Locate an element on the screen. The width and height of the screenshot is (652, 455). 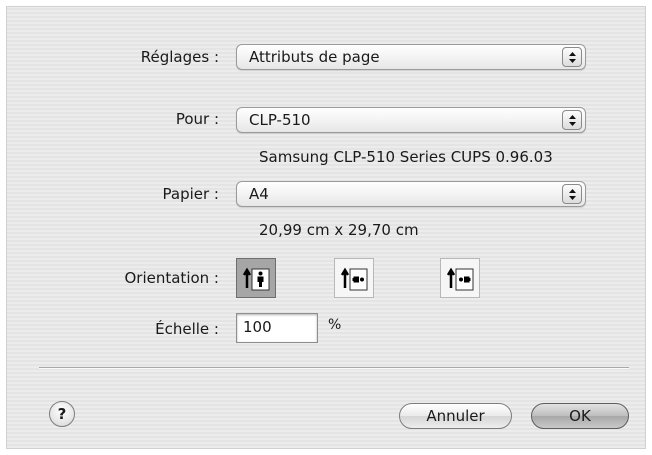
orientation-landscape-right-button is located at coordinates (460, 278).